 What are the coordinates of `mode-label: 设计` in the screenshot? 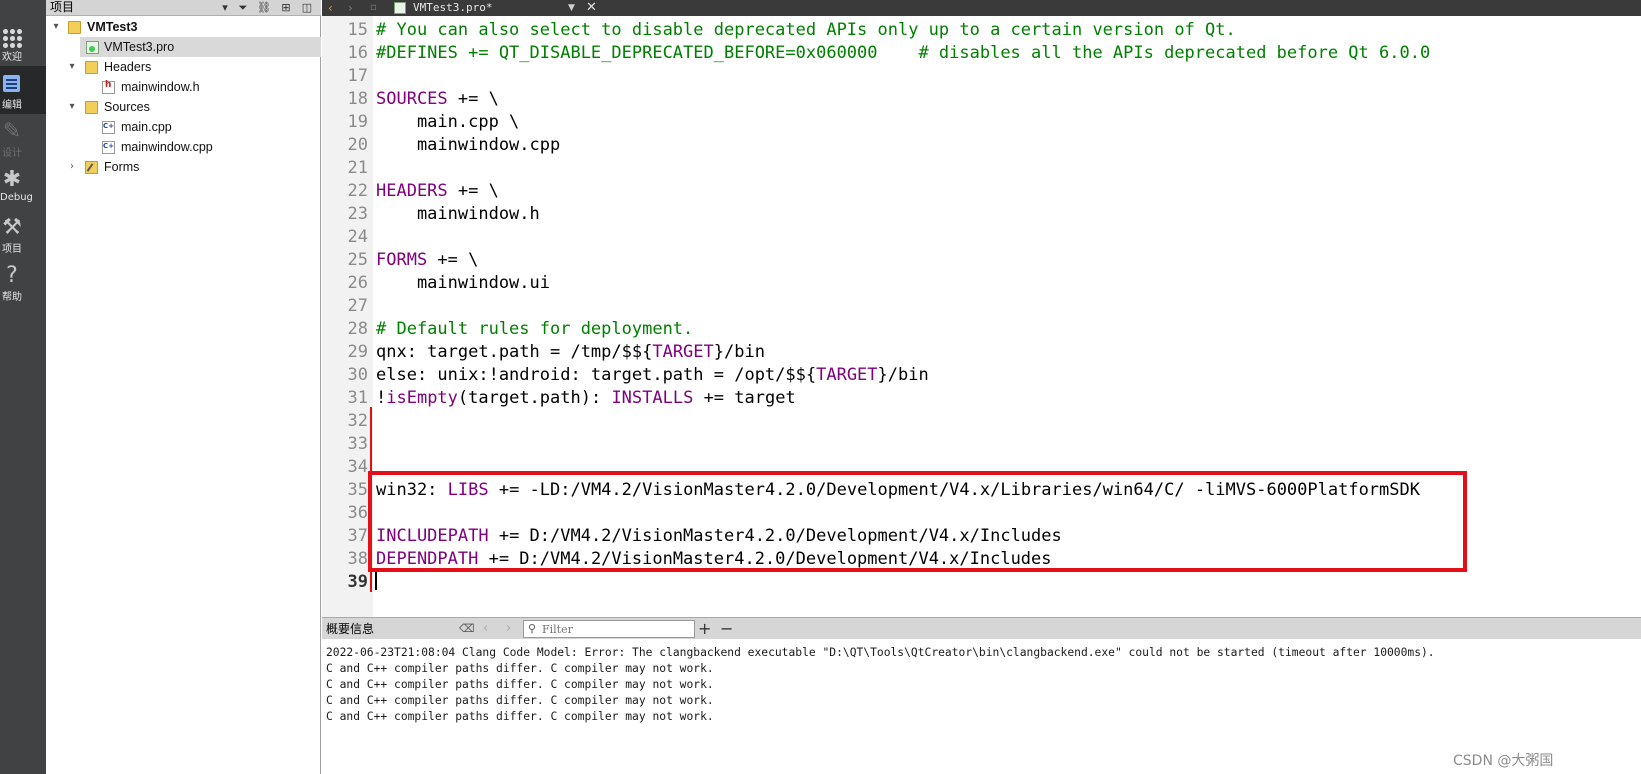 It's located at (12, 153).